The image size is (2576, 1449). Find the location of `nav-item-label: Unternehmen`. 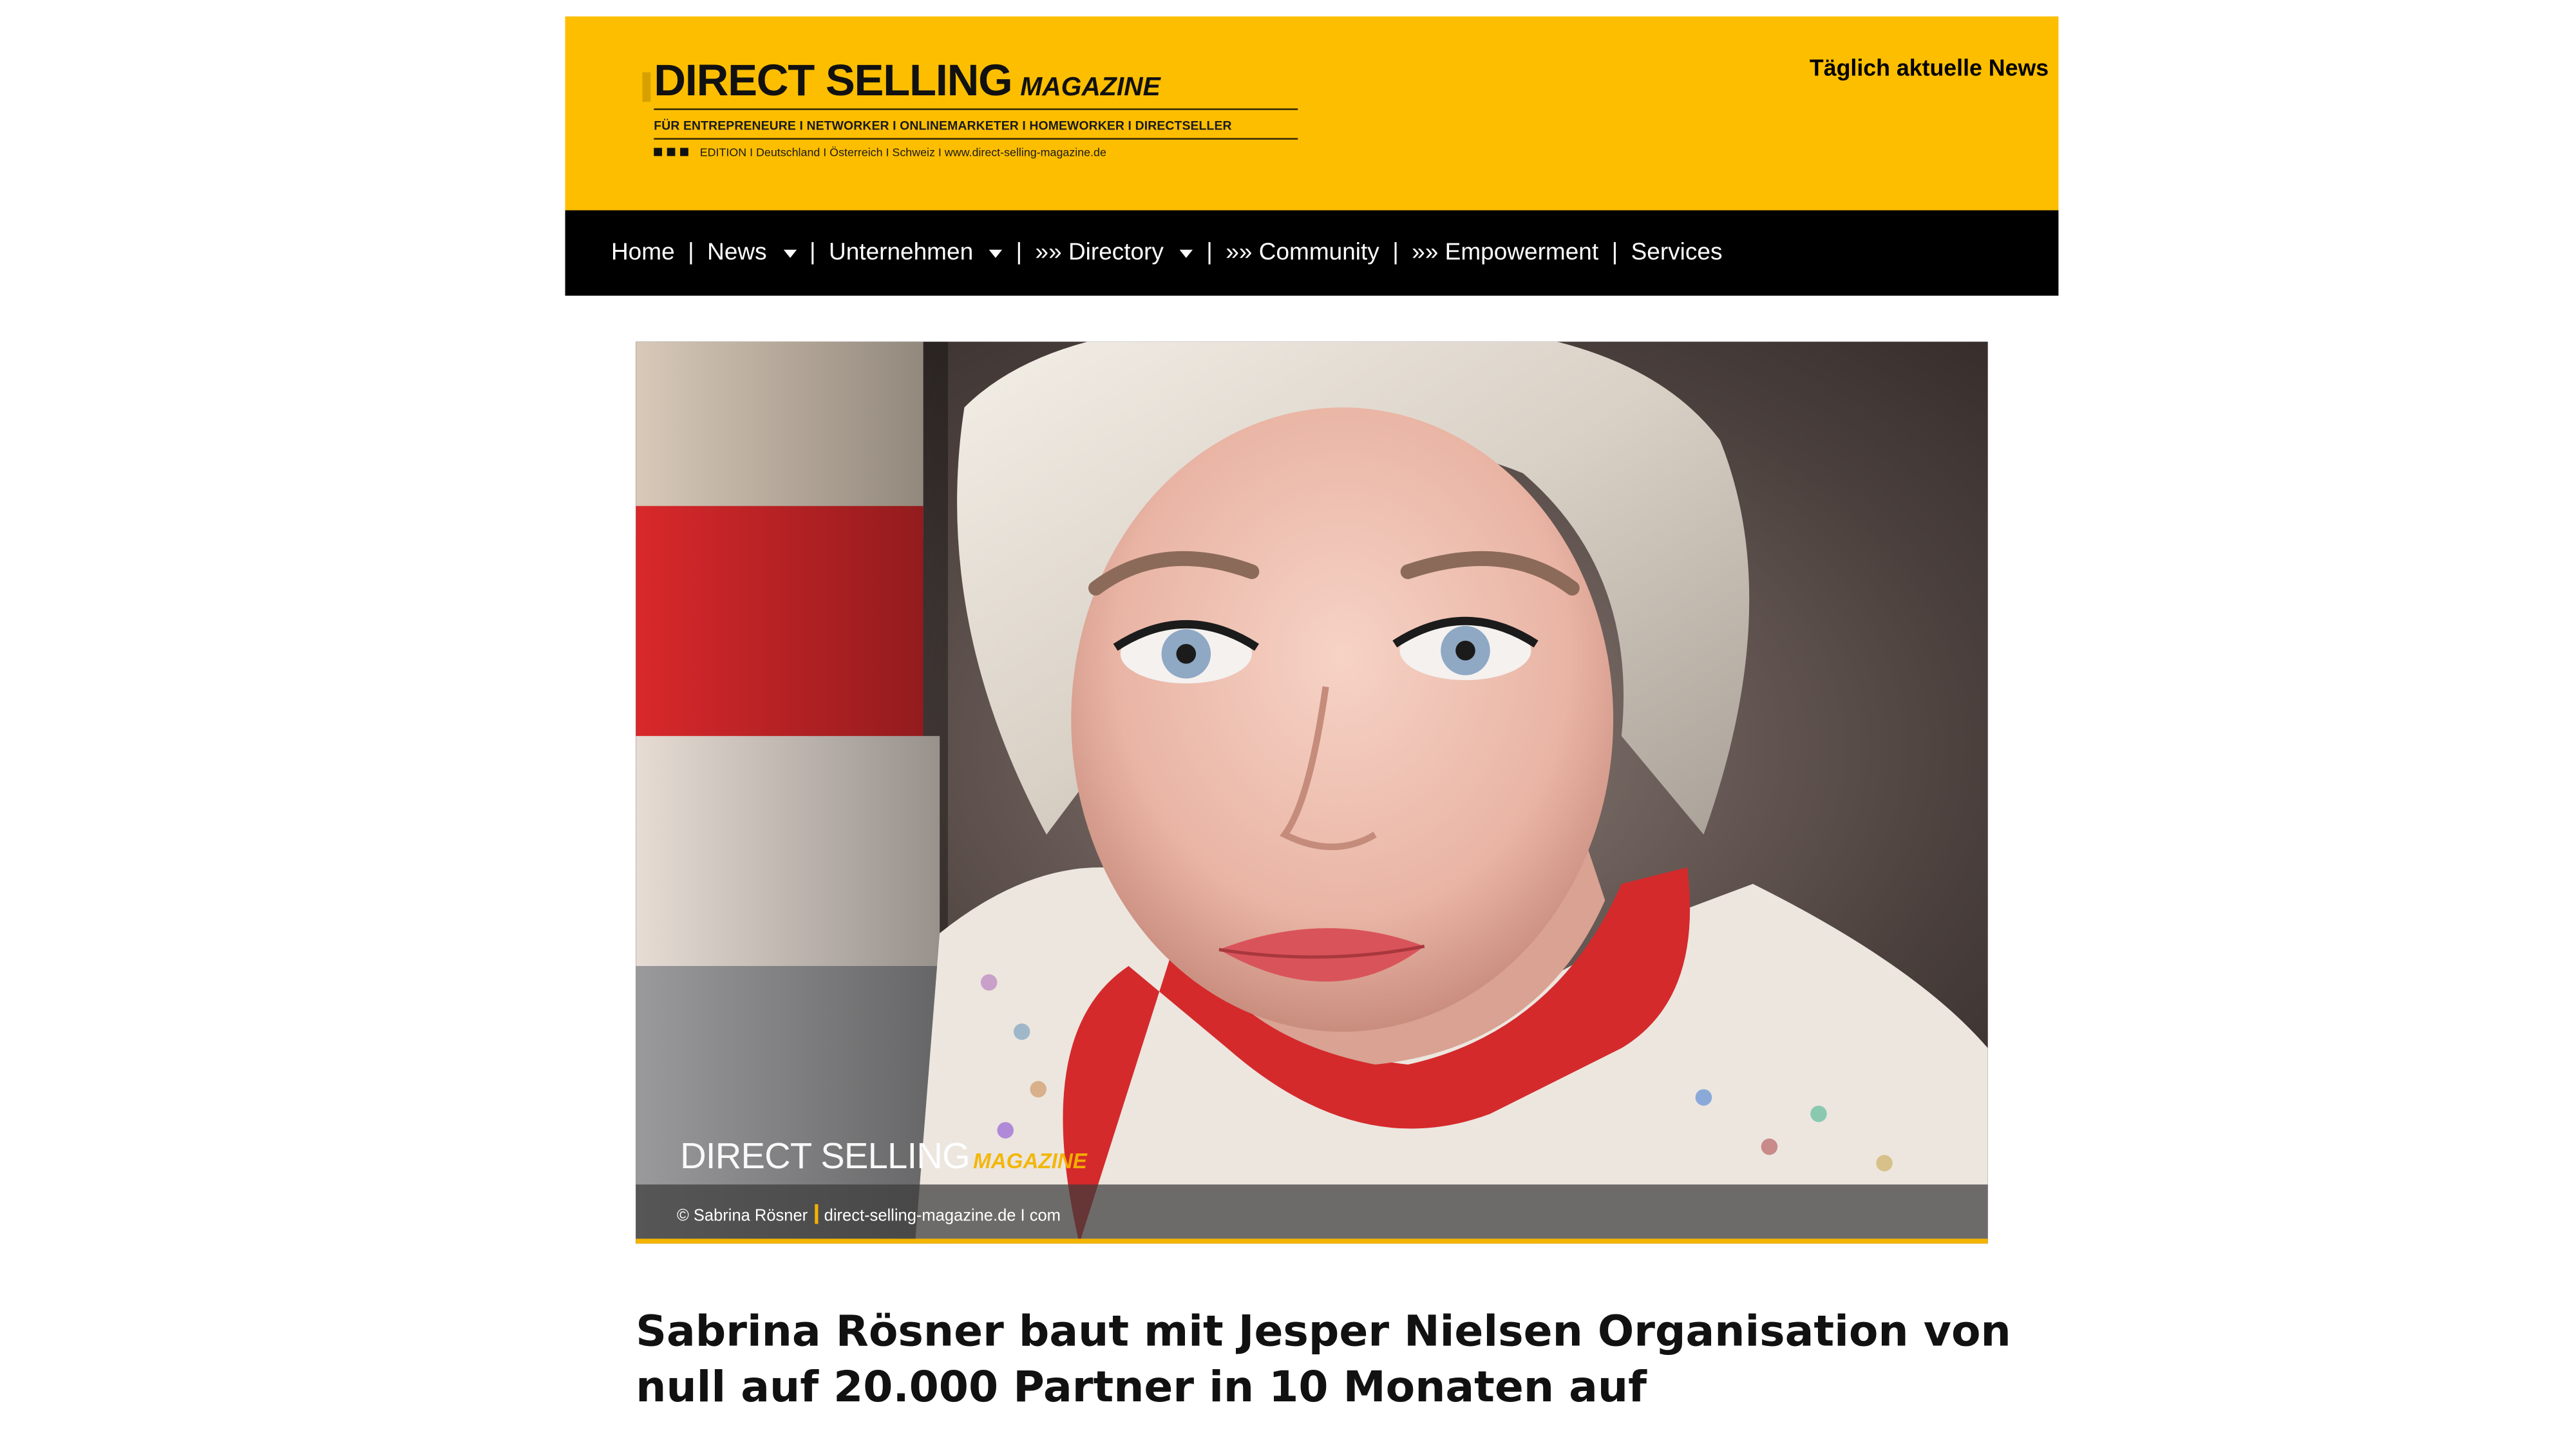

nav-item-label: Unternehmen is located at coordinates (902, 254).